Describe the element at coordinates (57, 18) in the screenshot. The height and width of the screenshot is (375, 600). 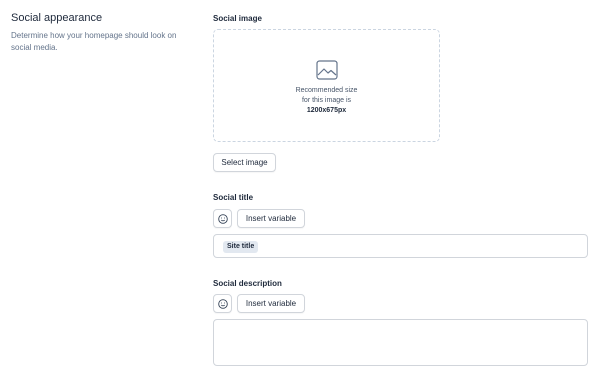
I see `section-title: Social appearance` at that location.